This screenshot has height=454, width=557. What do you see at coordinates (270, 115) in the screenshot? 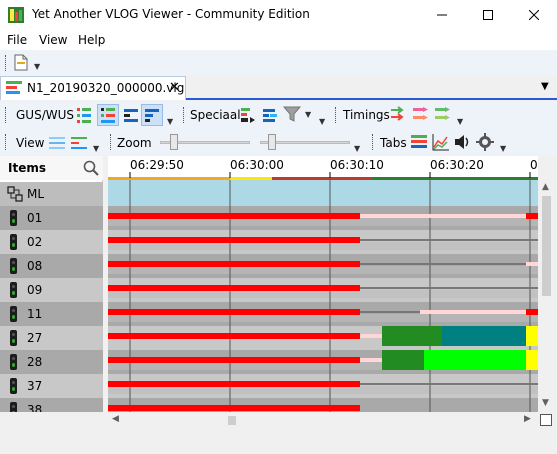
I see `input-bars-icon` at bounding box center [270, 115].